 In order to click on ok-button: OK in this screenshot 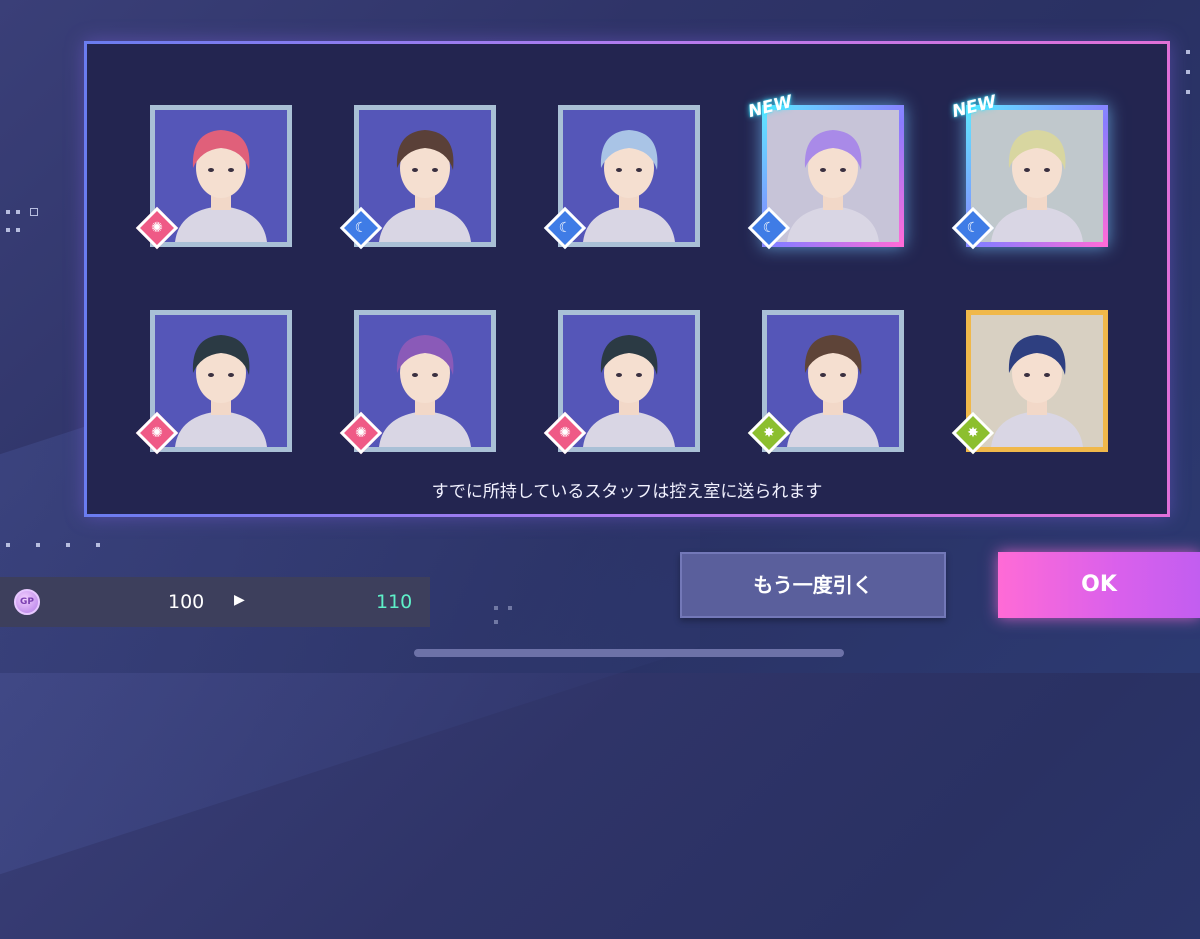, I will do `click(1099, 585)`.